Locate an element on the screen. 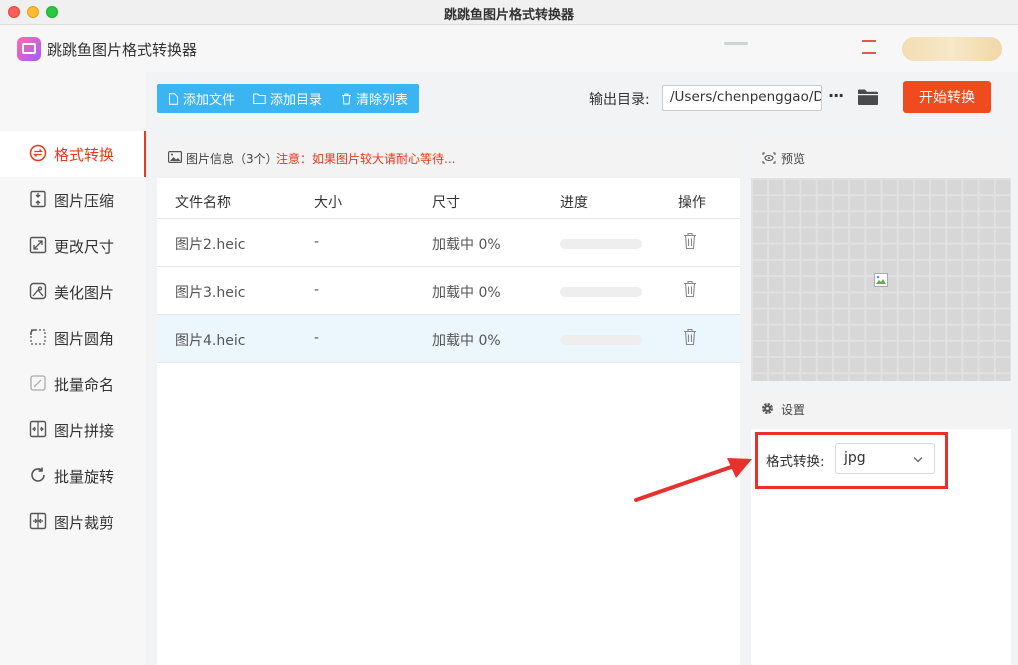 Image resolution: width=1018 pixels, height=665 pixels. file-toolbar: 添加文件 添加目录 清除列表 is located at coordinates (288, 98).